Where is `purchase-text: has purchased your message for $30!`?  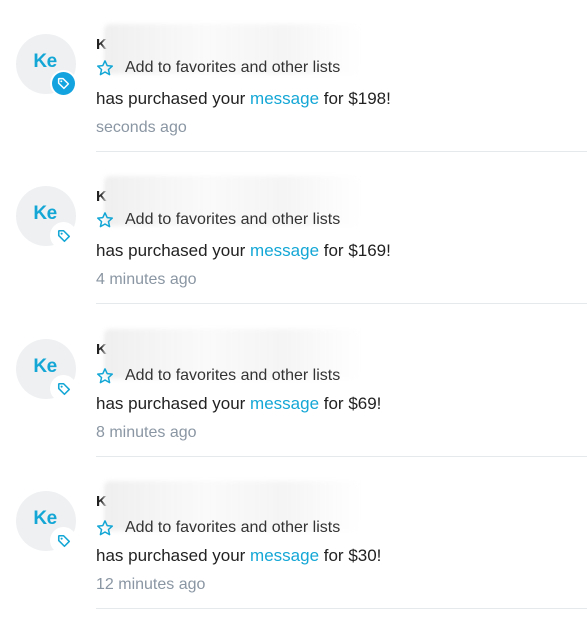 purchase-text: has purchased your message for $30! is located at coordinates (238, 556).